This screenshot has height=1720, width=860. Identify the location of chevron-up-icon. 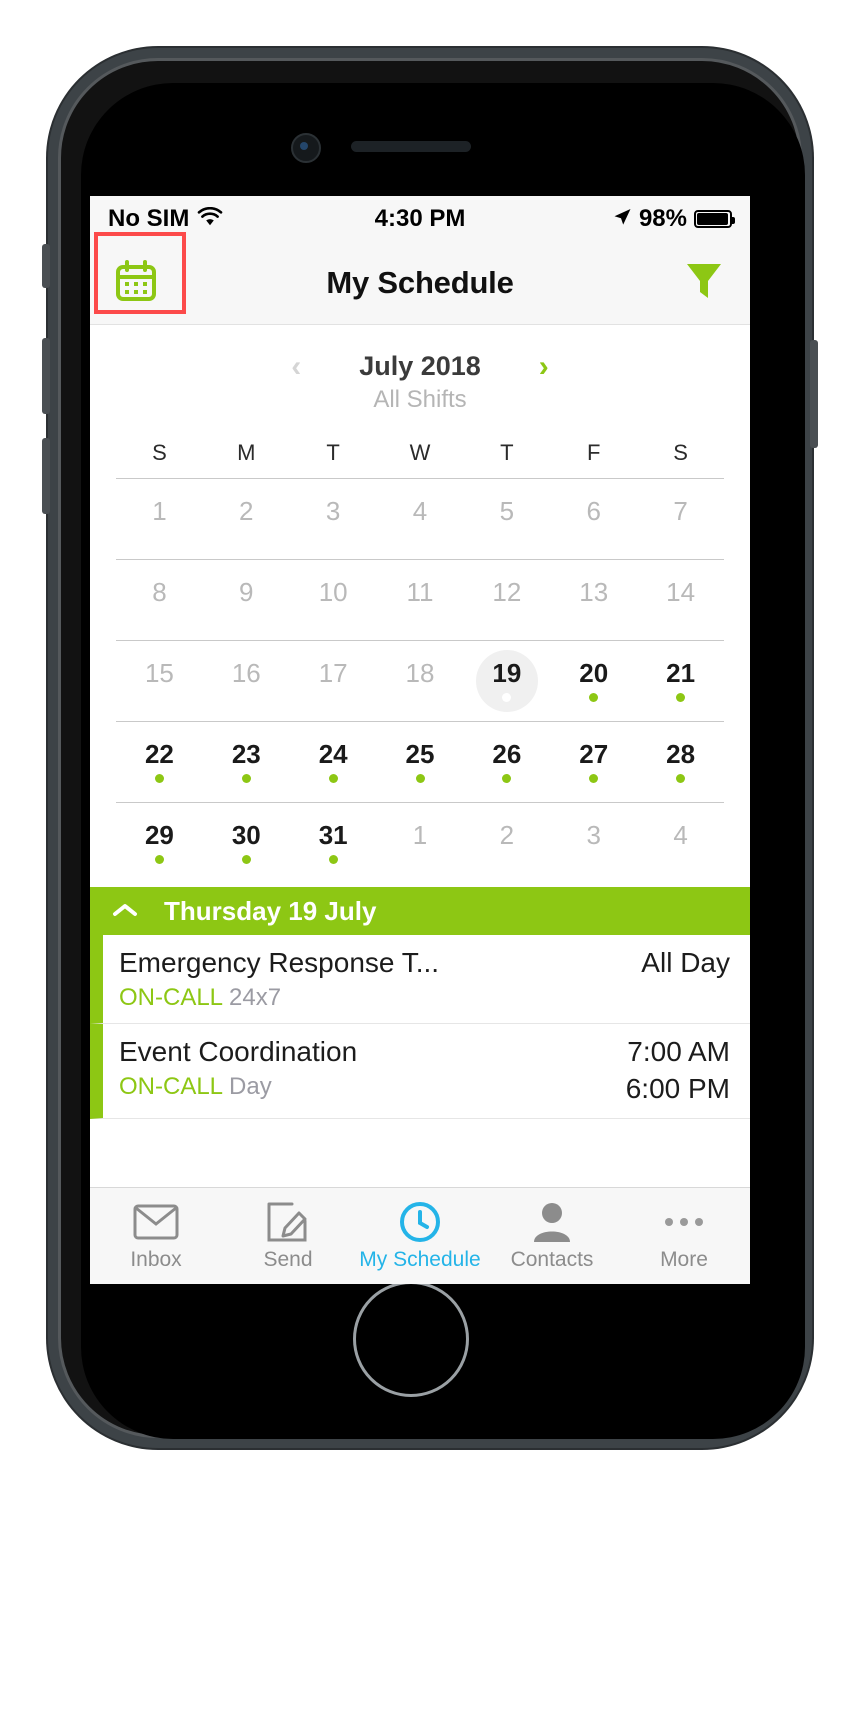
(125, 911).